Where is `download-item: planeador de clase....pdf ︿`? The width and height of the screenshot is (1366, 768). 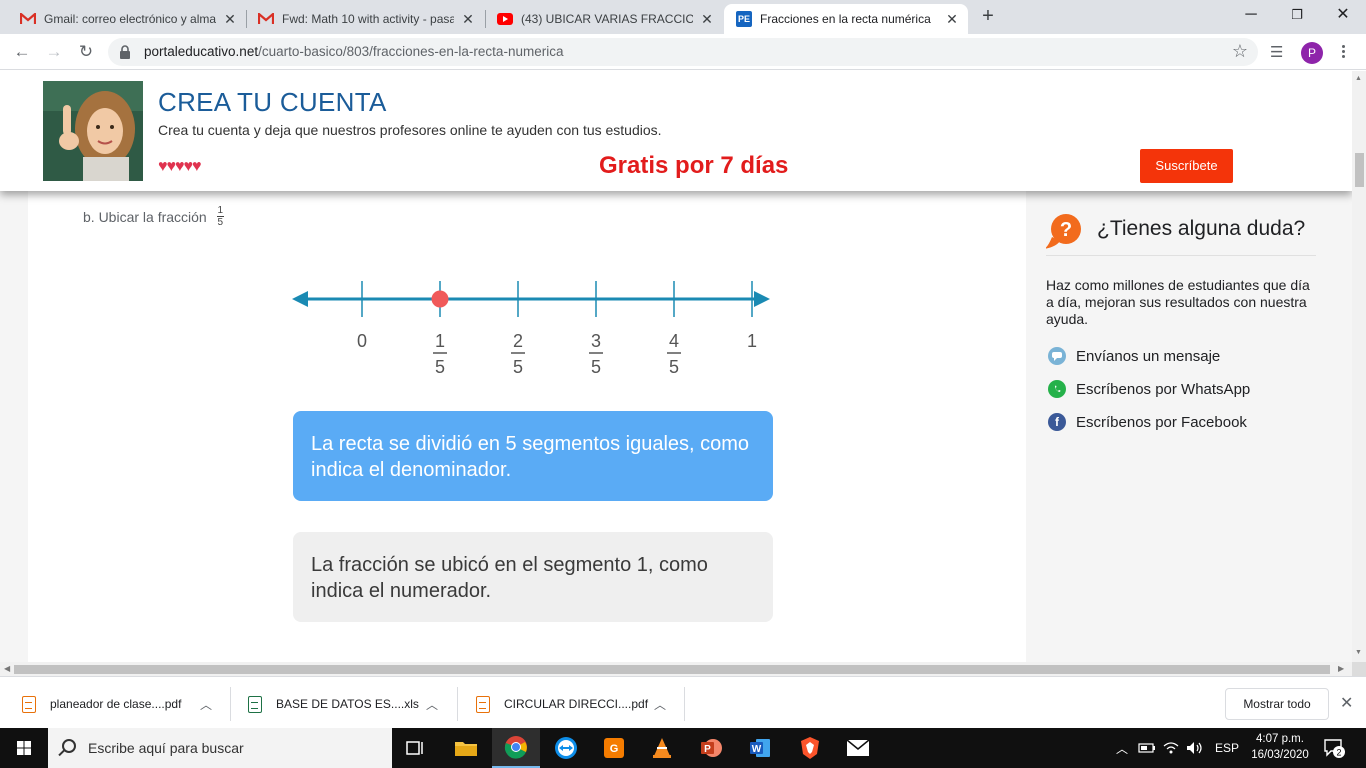 download-item: planeador de clase....pdf ︿ is located at coordinates (122, 704).